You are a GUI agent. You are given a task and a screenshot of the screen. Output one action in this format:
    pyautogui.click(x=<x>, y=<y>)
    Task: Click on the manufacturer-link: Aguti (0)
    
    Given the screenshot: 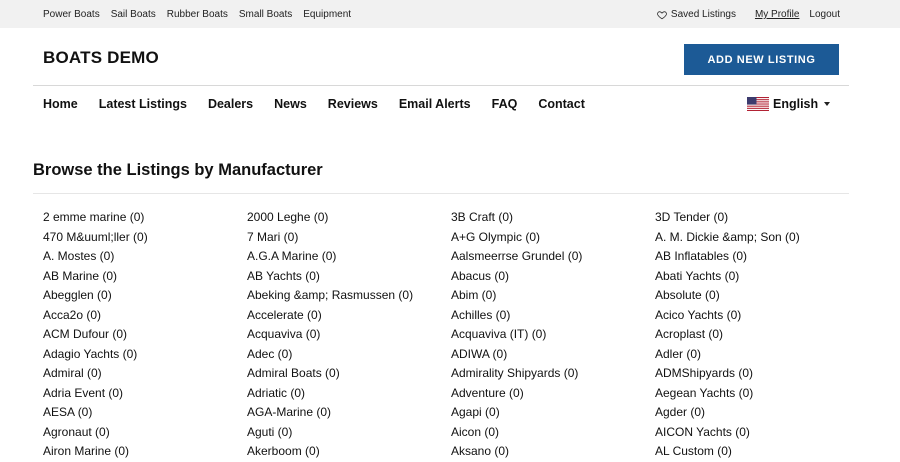 What is the action you would take?
    pyautogui.click(x=349, y=434)
    